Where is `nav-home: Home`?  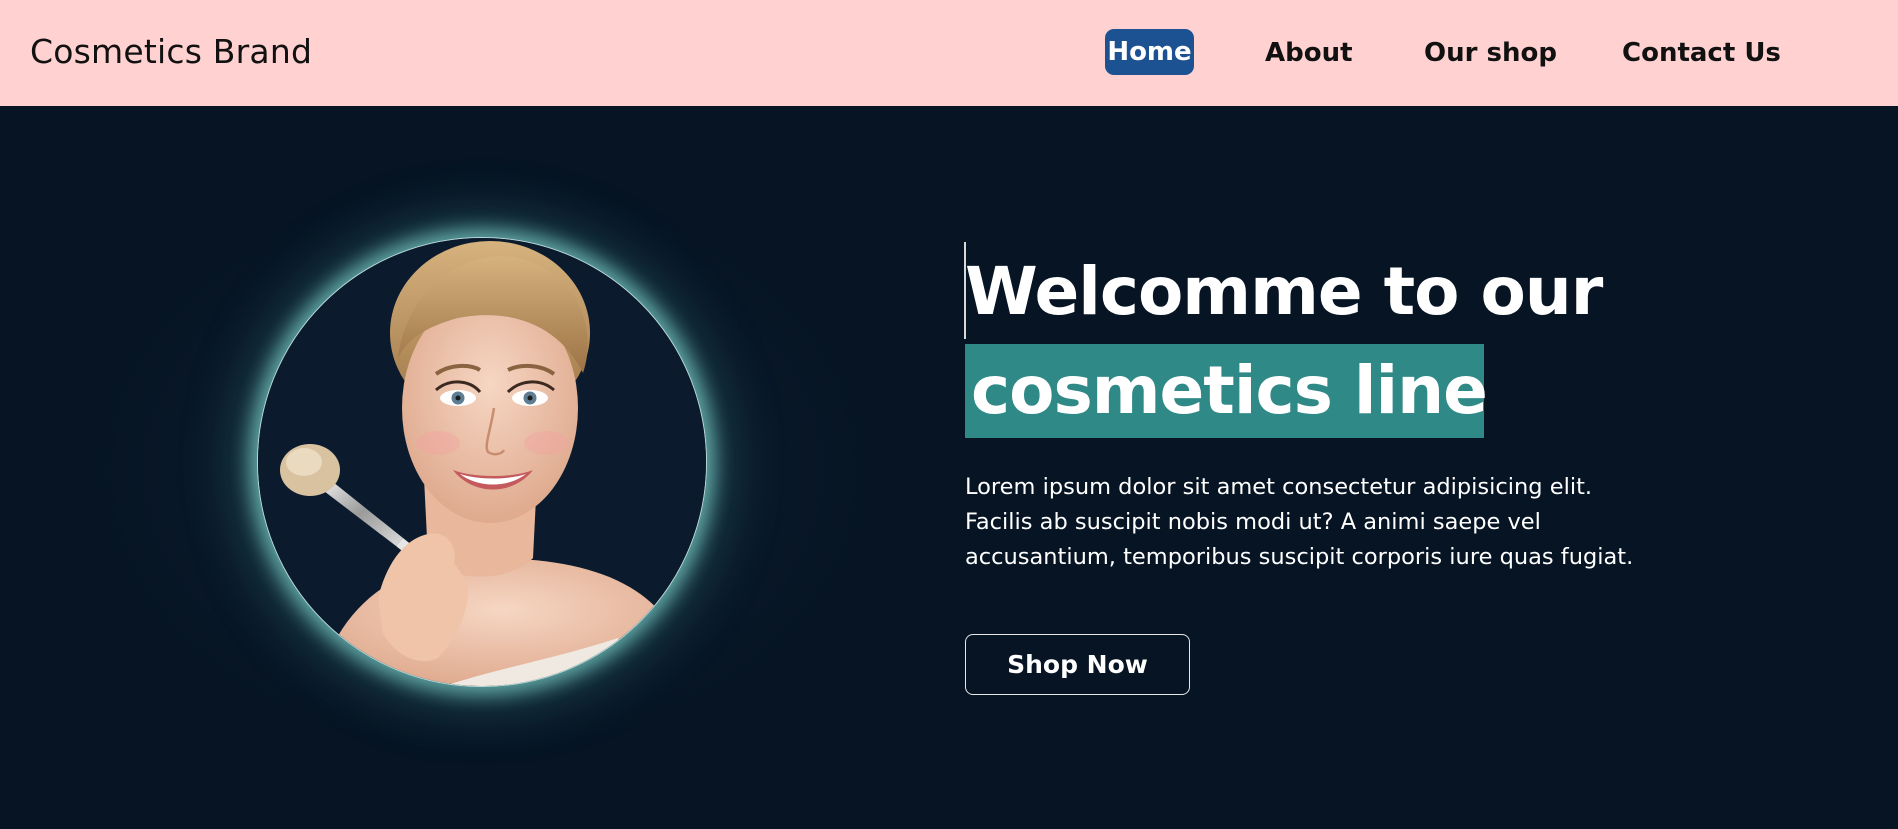 nav-home: Home is located at coordinates (1149, 52).